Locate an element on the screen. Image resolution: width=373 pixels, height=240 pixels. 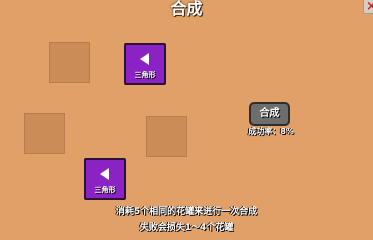
close-button: × is located at coordinates (368, 7).